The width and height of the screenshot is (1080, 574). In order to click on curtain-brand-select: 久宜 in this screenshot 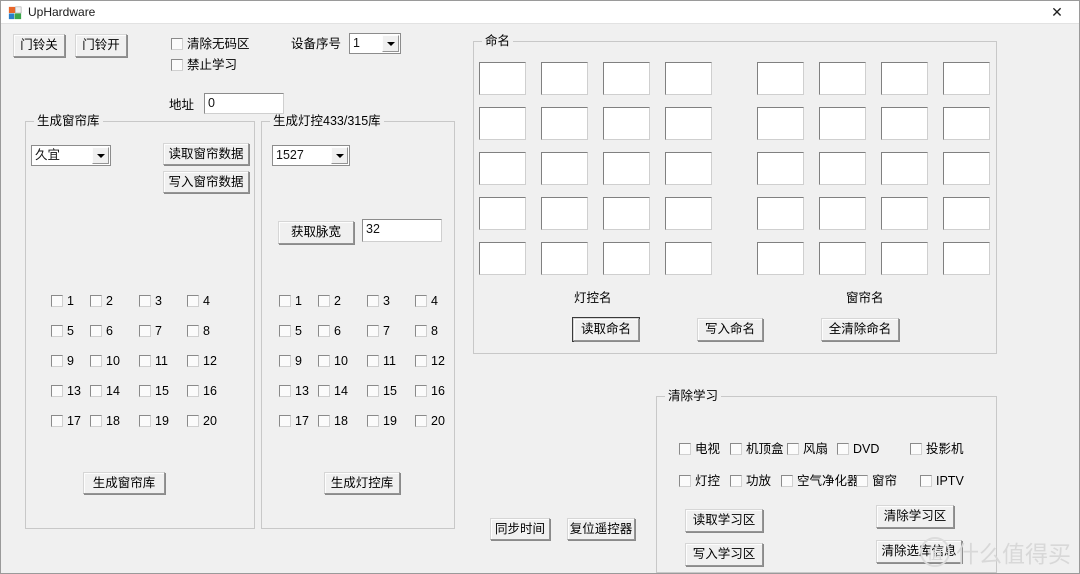, I will do `click(71, 155)`.